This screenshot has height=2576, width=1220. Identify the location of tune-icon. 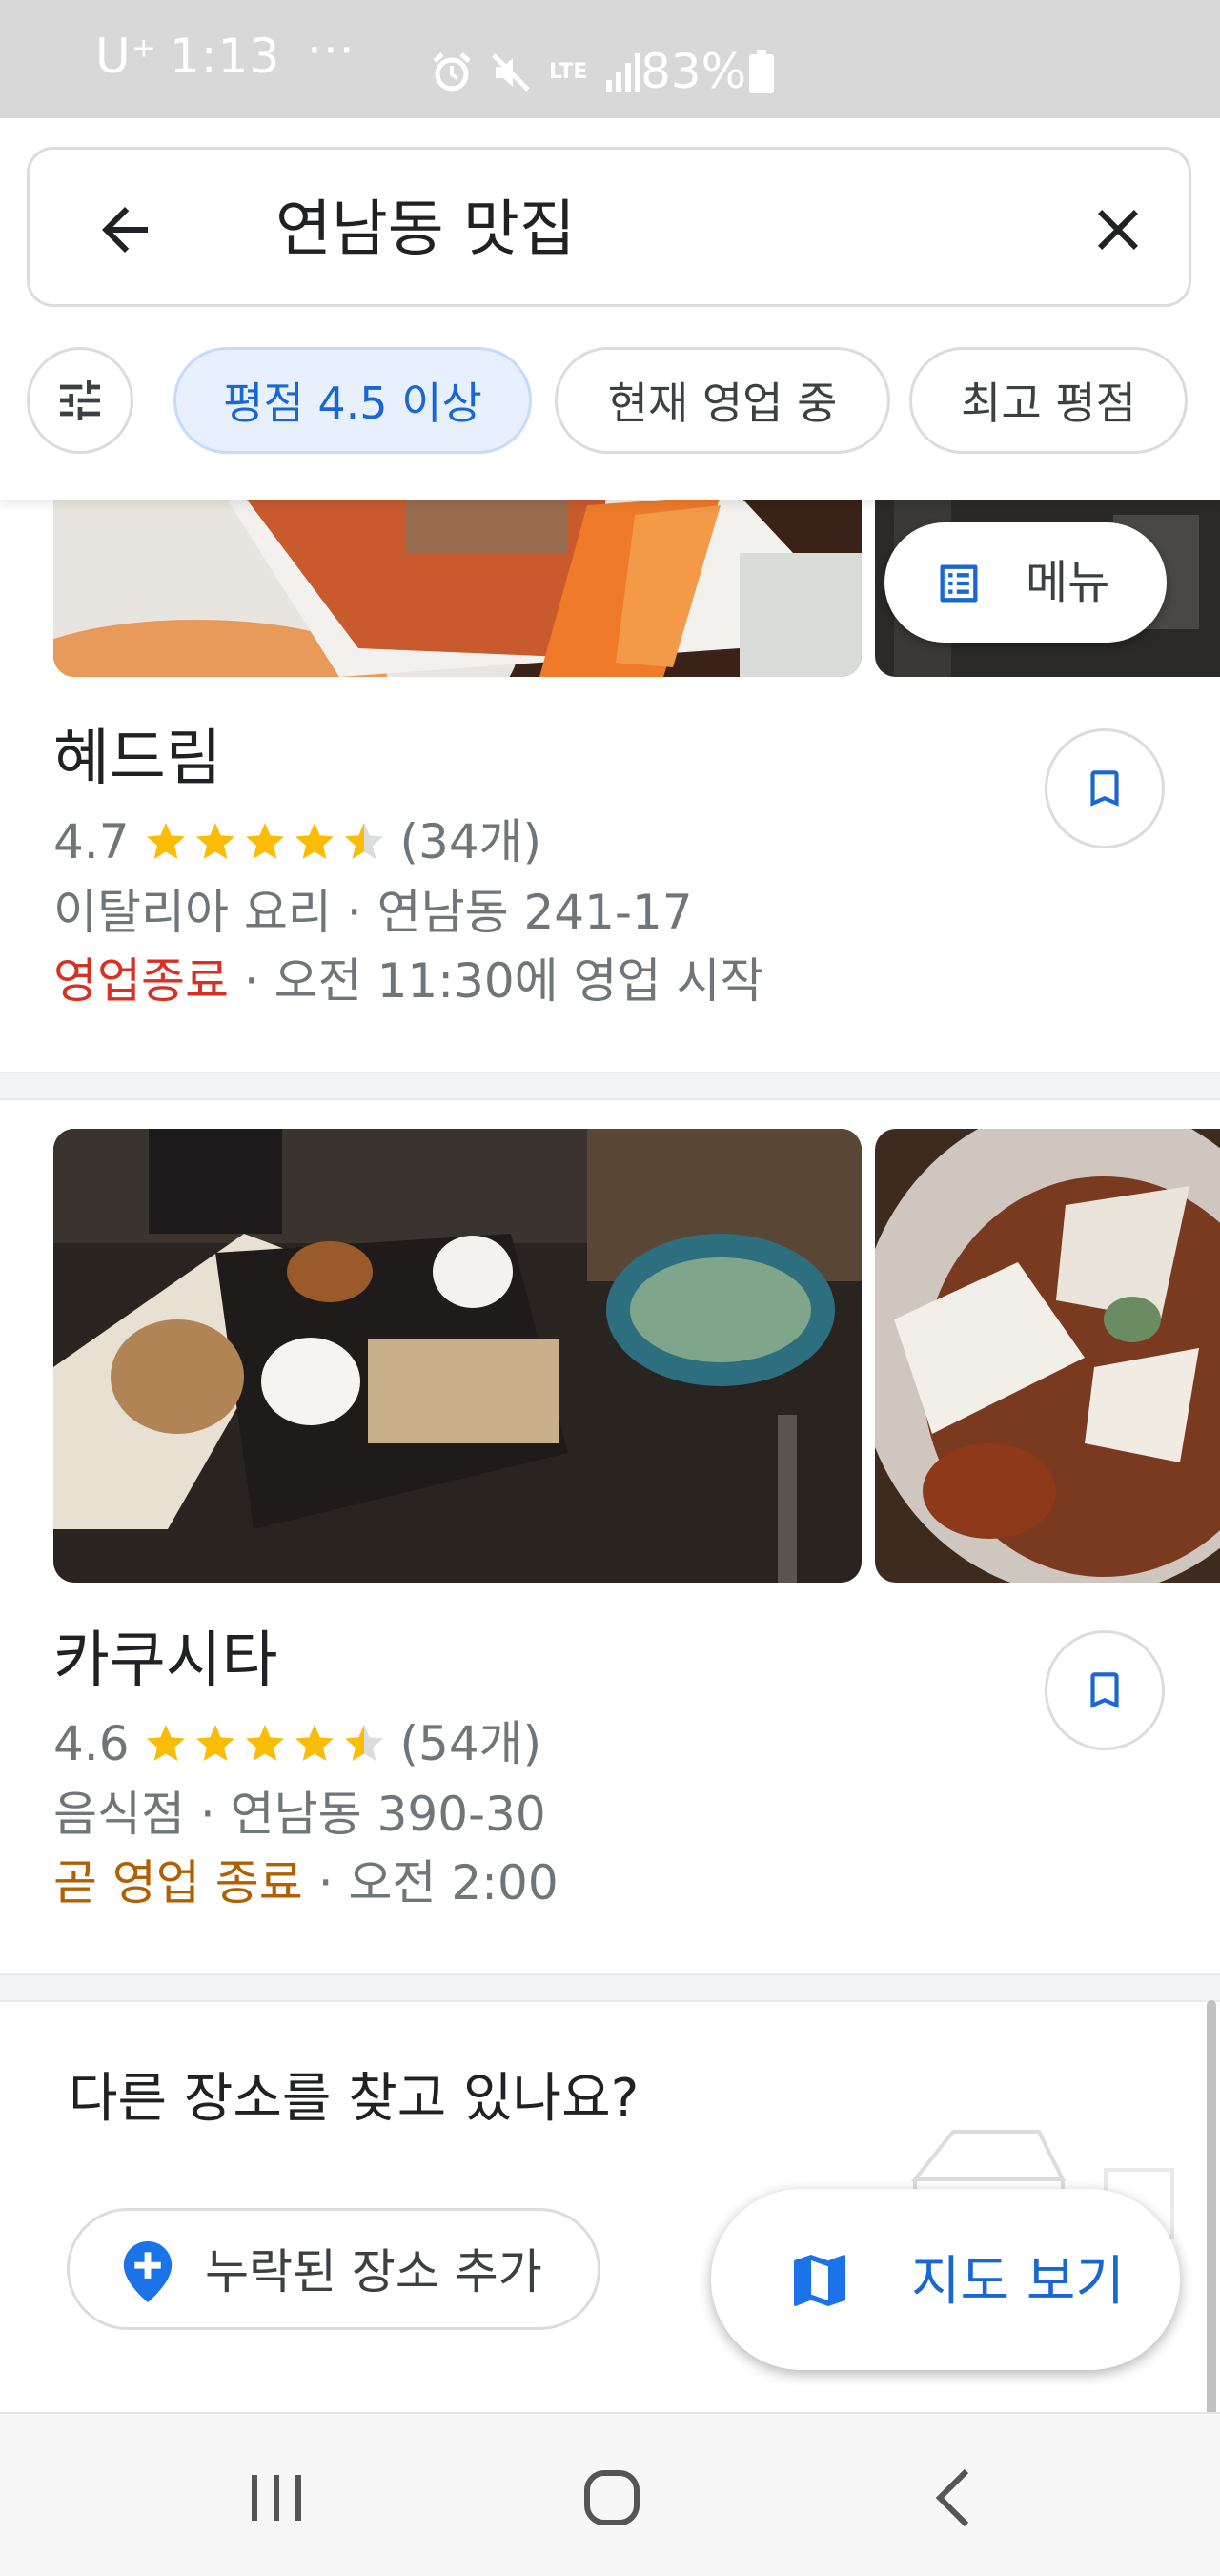
(80, 400).